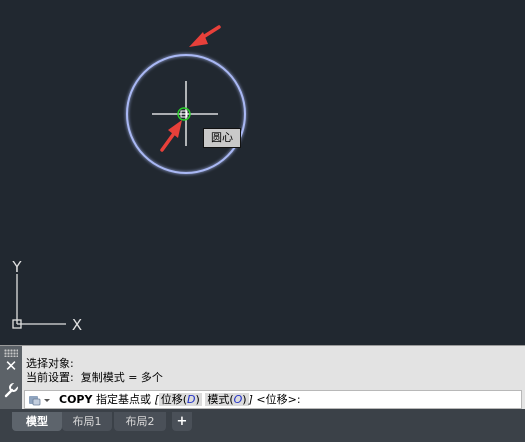  I want to click on ucs-y-label: Y, so click(16, 267).